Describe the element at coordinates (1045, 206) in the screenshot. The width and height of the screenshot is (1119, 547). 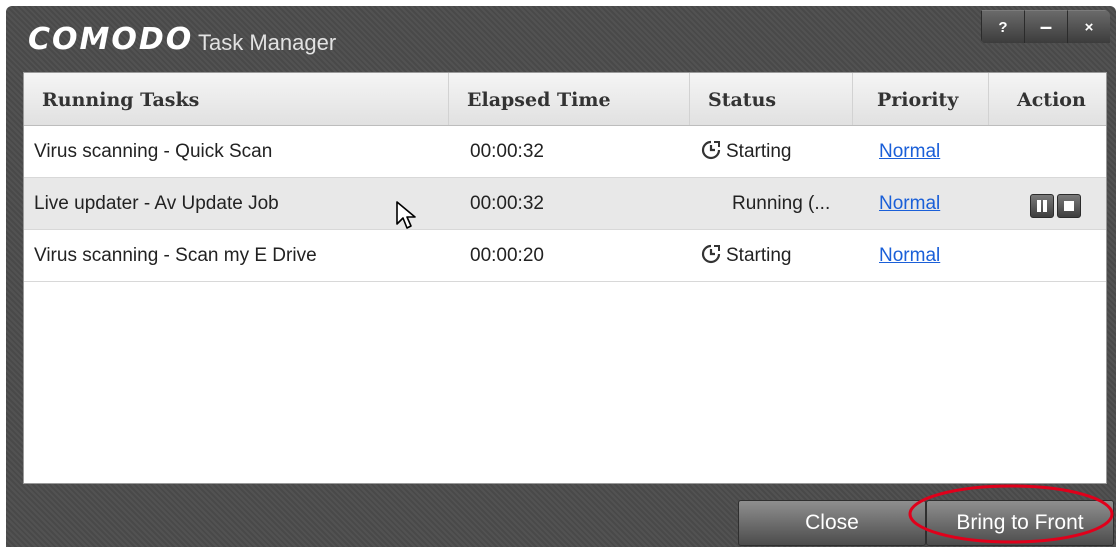
I see `pause-icon-bar` at that location.